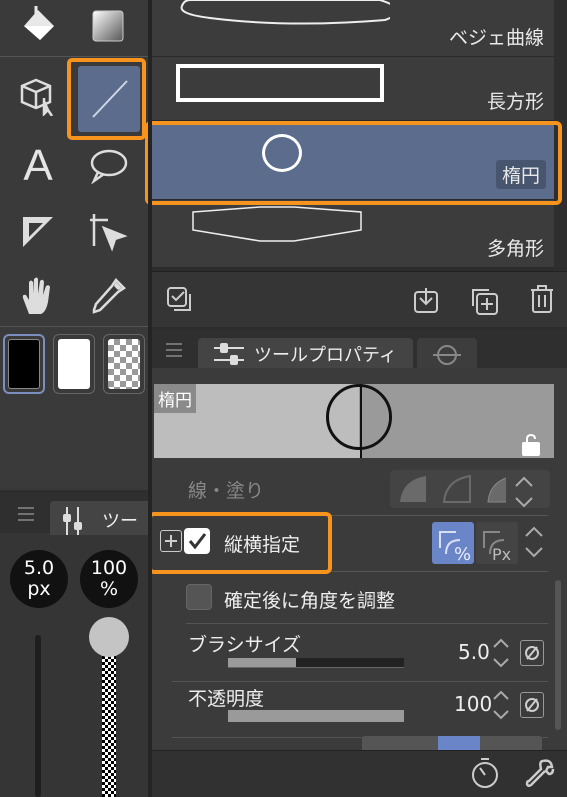  Describe the element at coordinates (38, 166) in the screenshot. I see `text-icon: A` at that location.